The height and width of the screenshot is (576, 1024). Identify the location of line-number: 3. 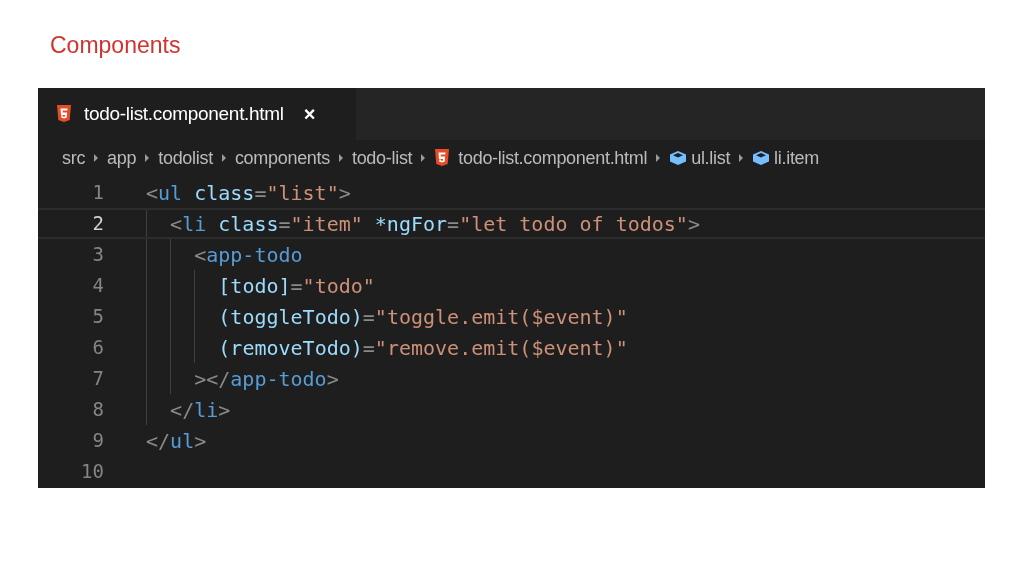
(97, 255).